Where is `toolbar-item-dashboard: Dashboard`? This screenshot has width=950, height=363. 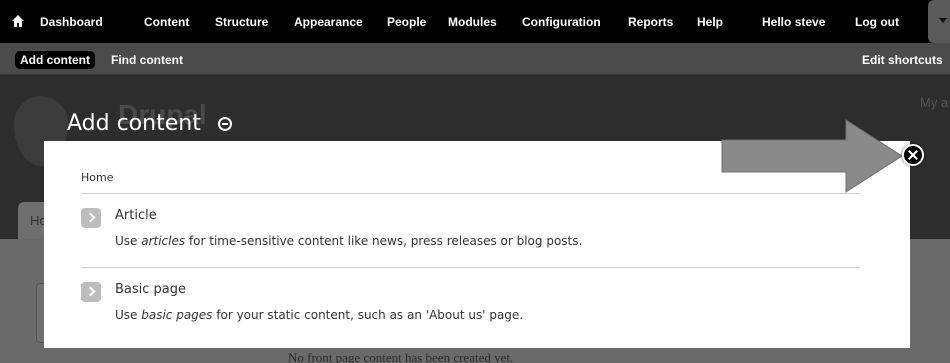
toolbar-item-dashboard: Dashboard is located at coordinates (71, 22).